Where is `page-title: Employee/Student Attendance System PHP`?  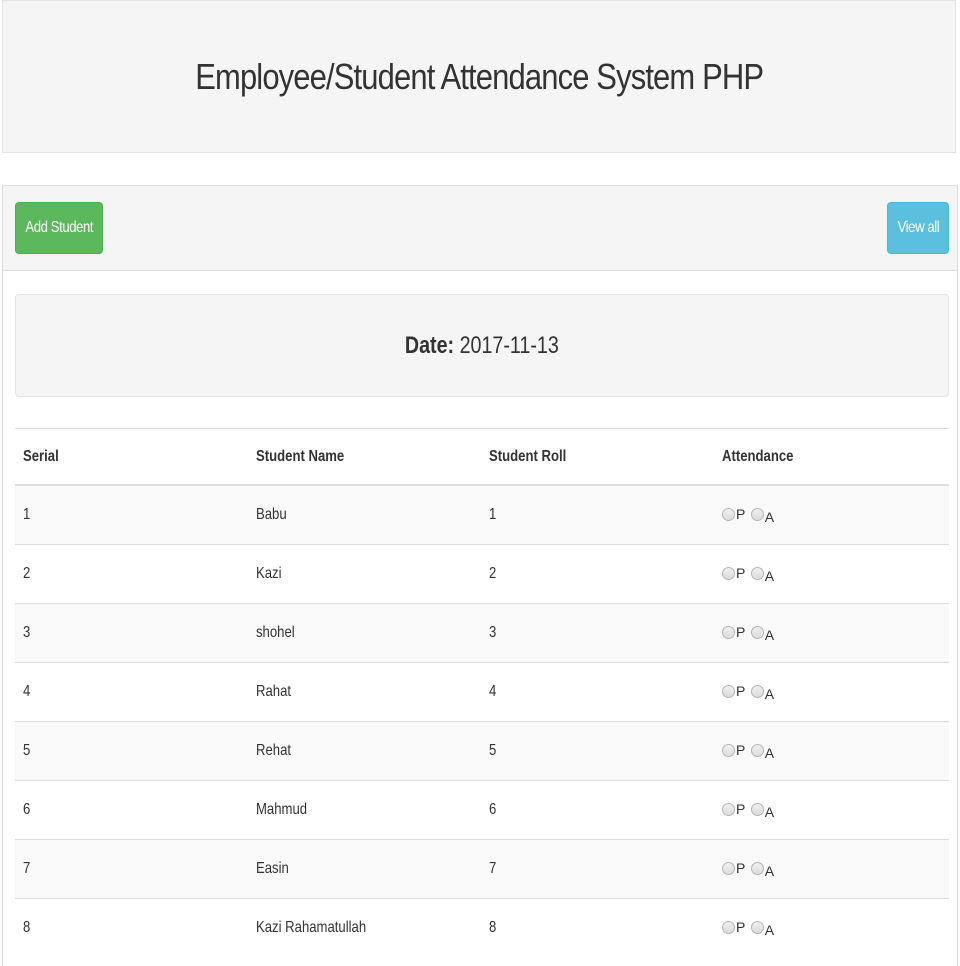
page-title: Employee/Student Attendance System PHP is located at coordinates (479, 76).